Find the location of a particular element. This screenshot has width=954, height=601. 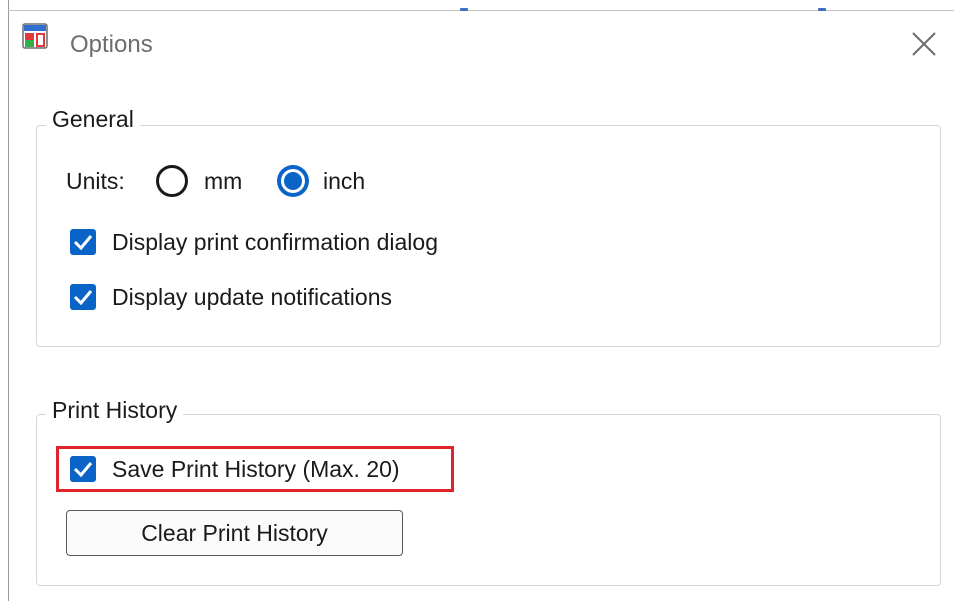

units-inch-label: inch is located at coordinates (344, 181).